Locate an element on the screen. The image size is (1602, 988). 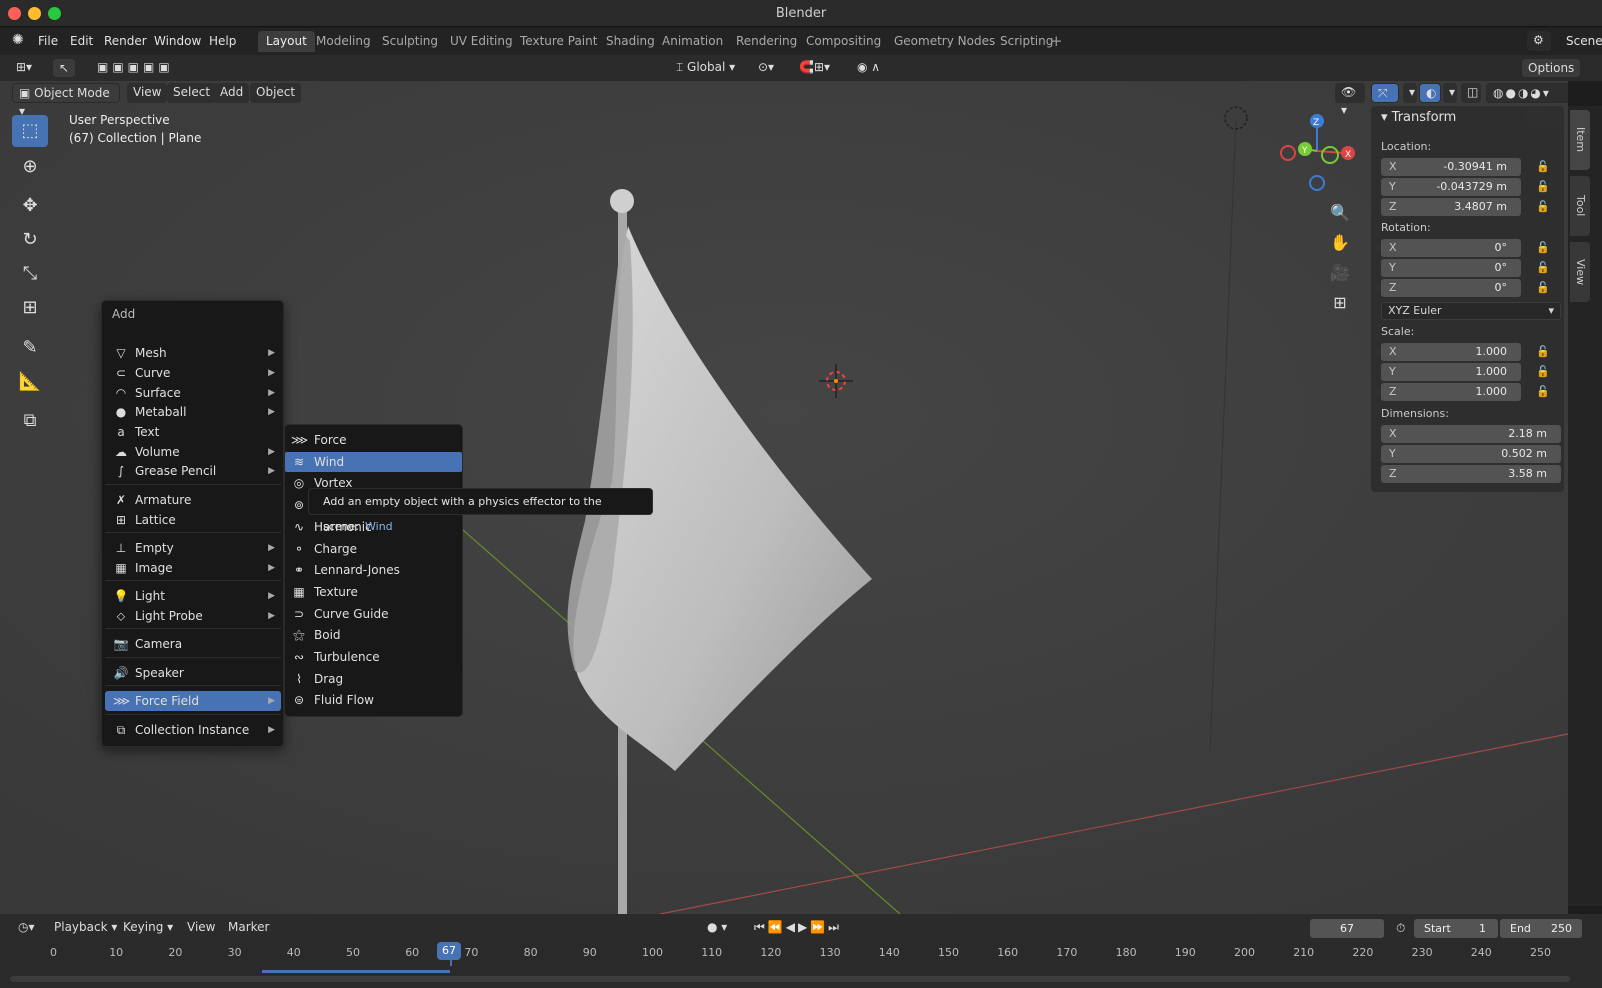
visibility-icon: 👁▾ is located at coordinates (1350, 100).